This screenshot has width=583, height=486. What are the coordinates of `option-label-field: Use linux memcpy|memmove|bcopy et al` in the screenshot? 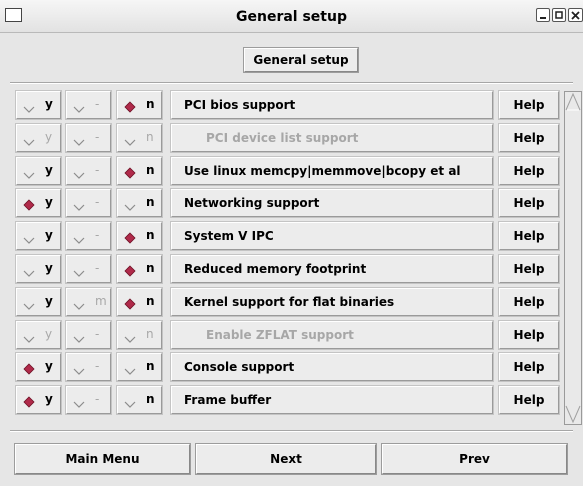 It's located at (332, 171).